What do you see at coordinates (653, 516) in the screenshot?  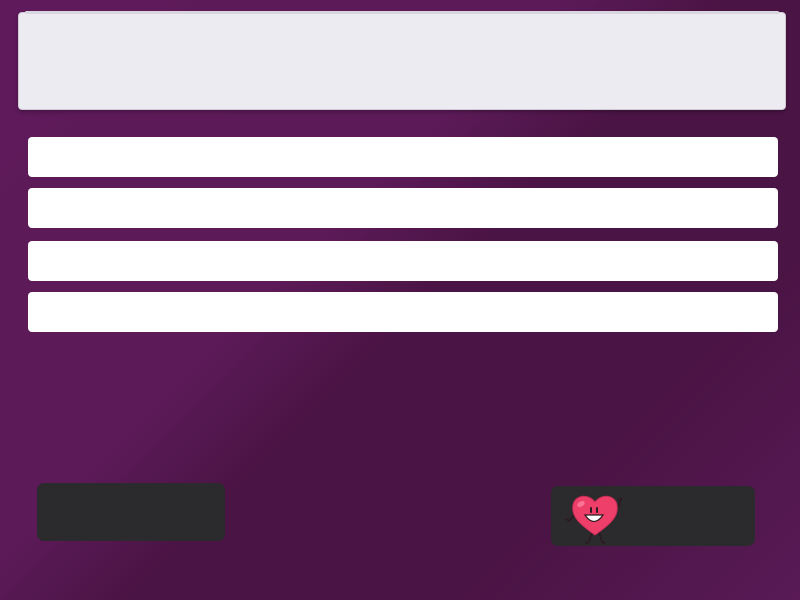 I see `right-action-button` at bounding box center [653, 516].